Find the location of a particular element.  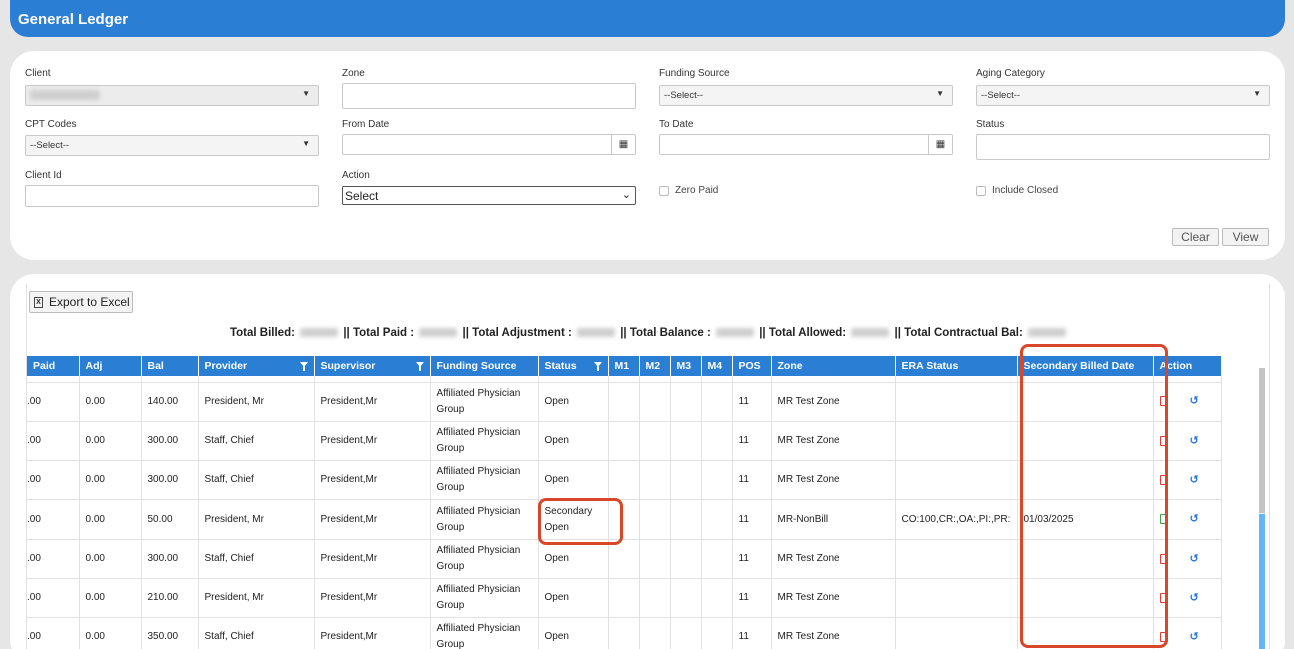

column-header-zone: Zone is located at coordinates (833, 366).